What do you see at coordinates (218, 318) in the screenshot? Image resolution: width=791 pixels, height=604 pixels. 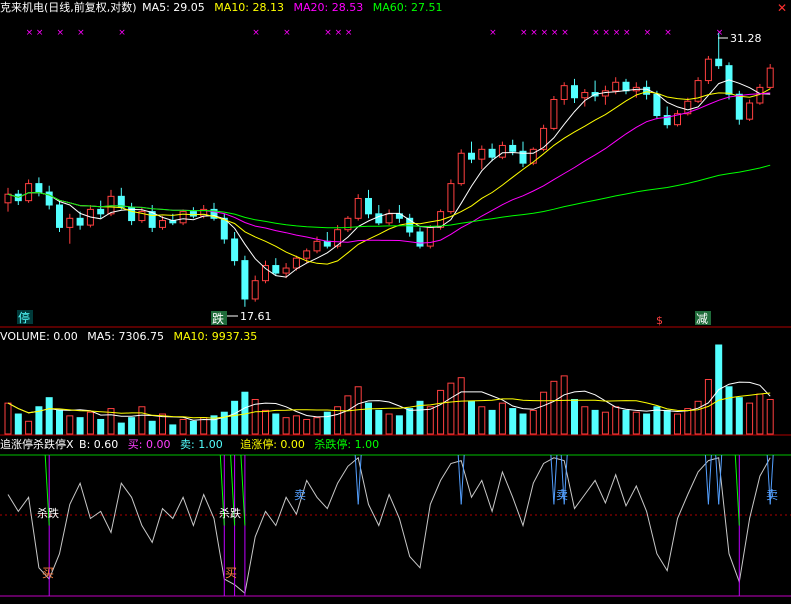 I see `marker-die: 跌` at bounding box center [218, 318].